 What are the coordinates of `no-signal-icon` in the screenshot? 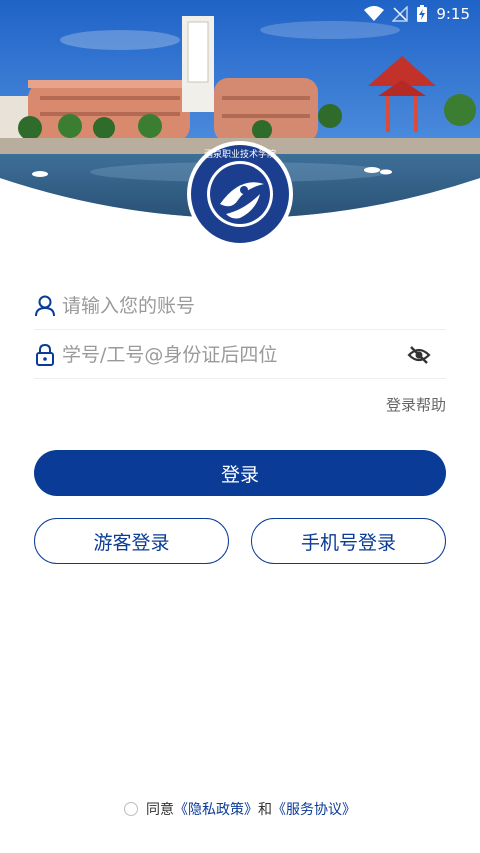 It's located at (400, 14).